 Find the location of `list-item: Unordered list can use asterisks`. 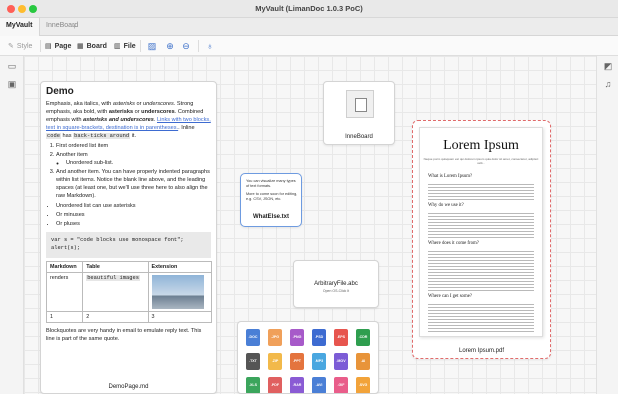

list-item: Unordered list can use asterisks is located at coordinates (133, 206).